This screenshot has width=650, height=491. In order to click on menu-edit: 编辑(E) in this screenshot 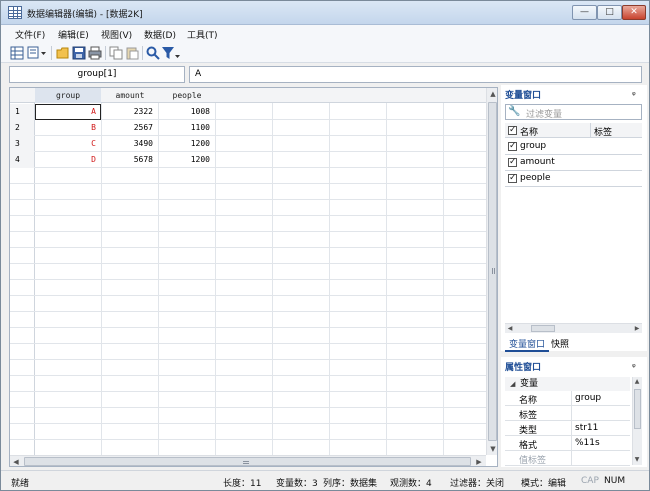, I will do `click(73, 34)`.